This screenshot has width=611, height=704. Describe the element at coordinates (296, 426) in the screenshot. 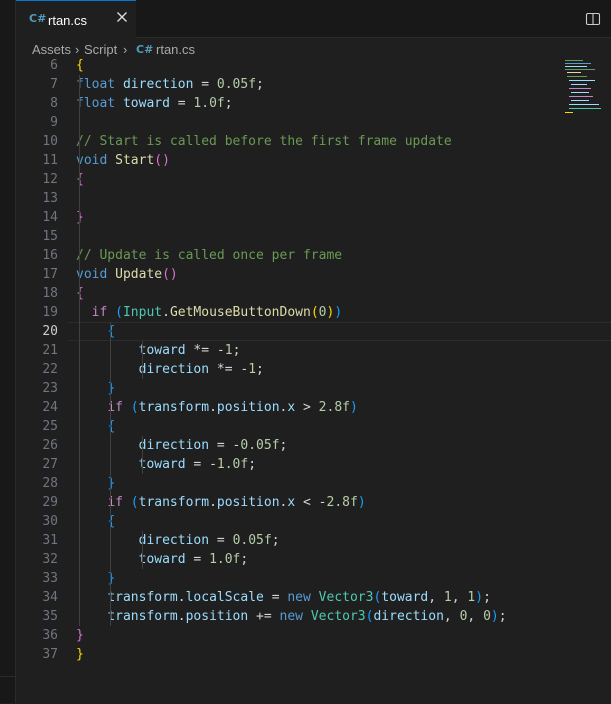

I see `code-line: 25 {` at that location.